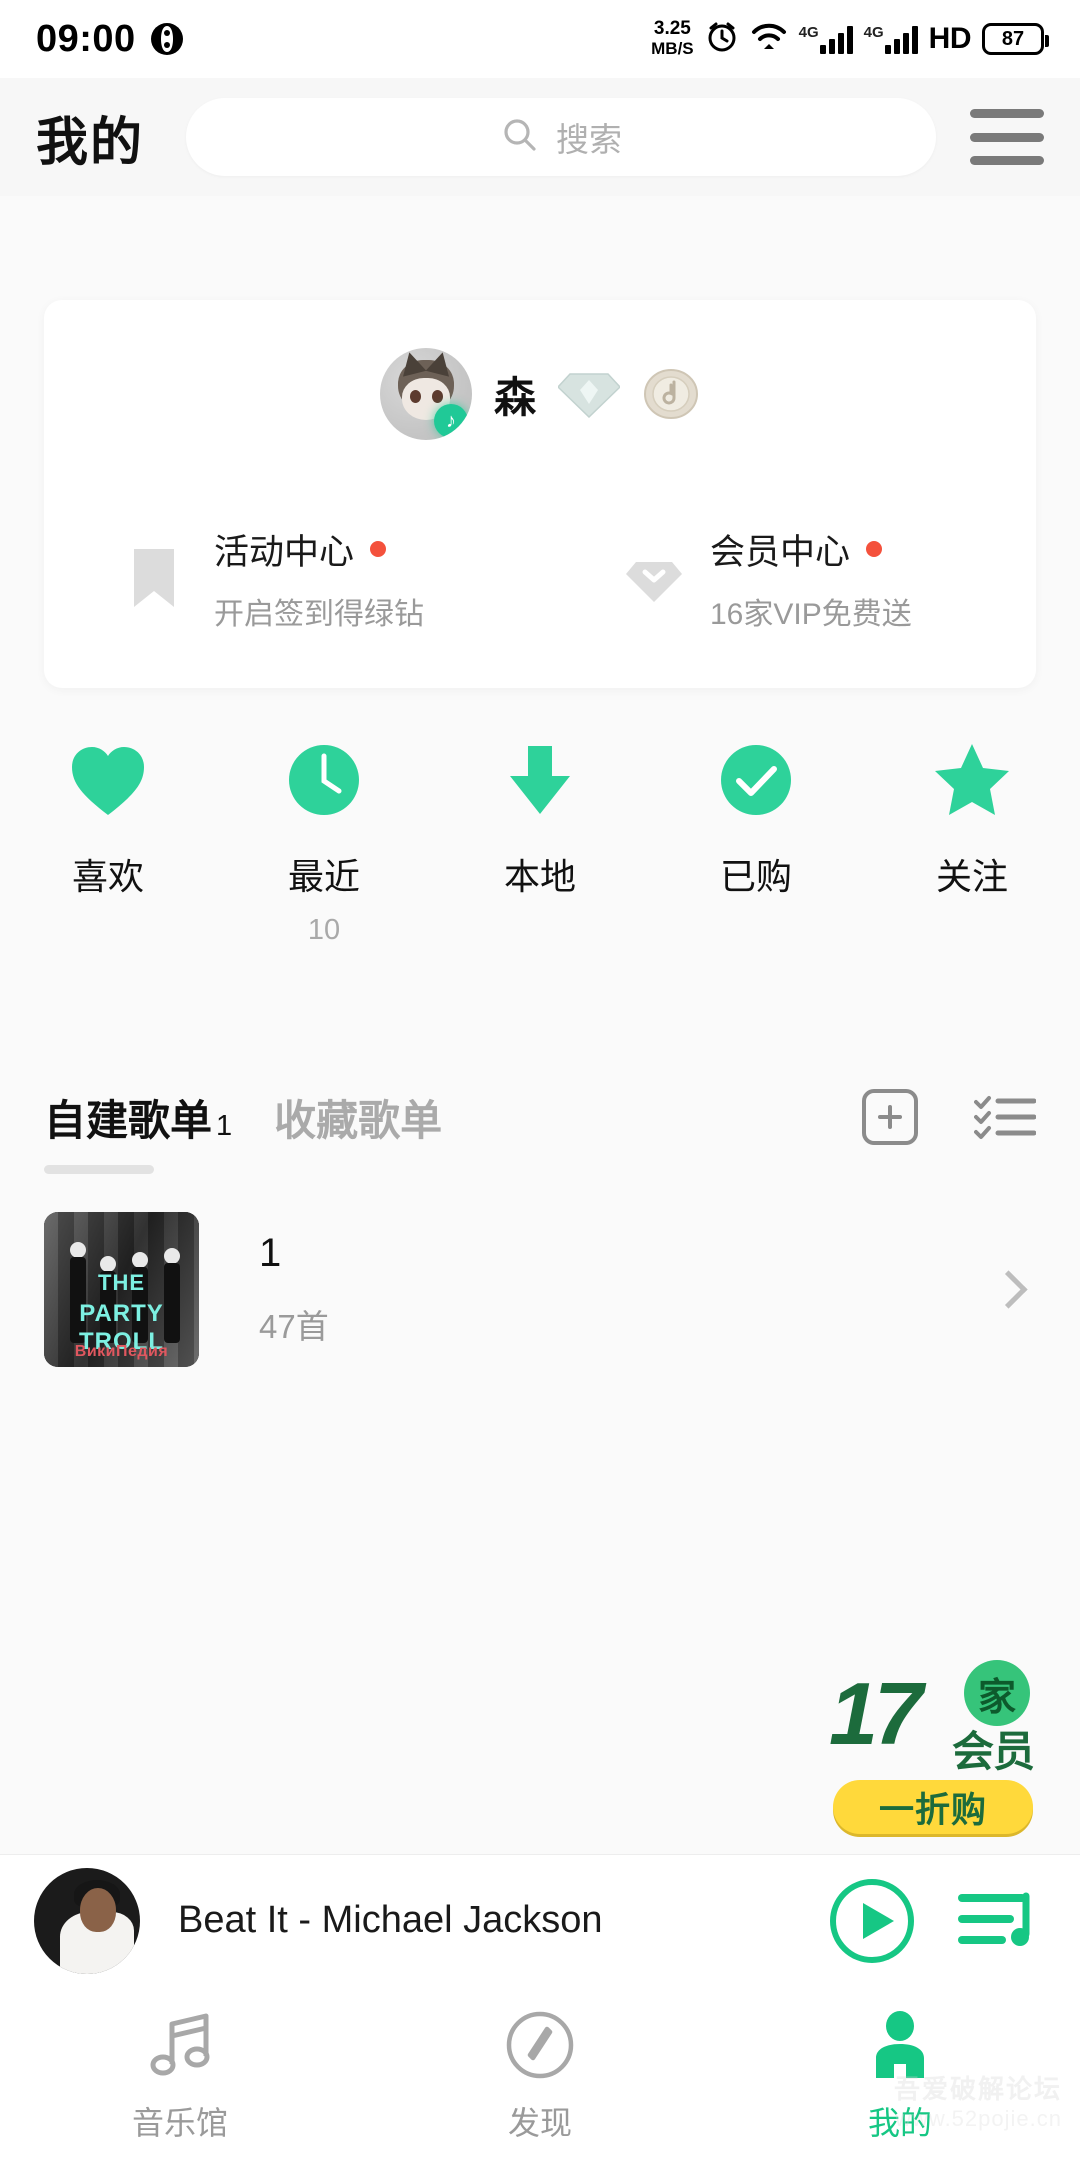  I want to click on quick-action-label: 本地, so click(539, 876).